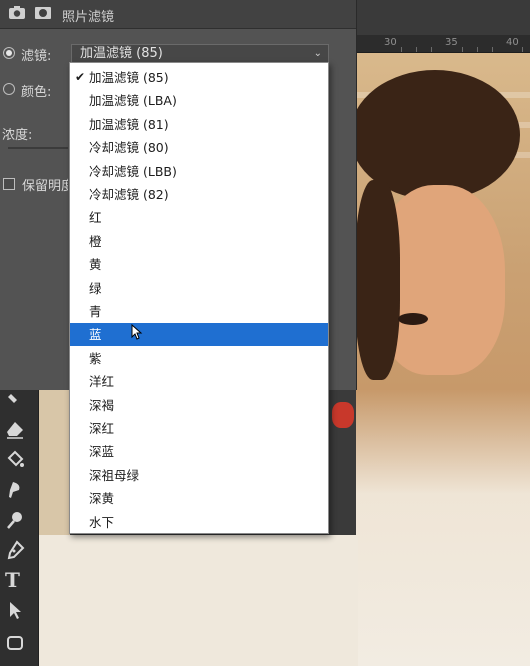 This screenshot has height=666, width=530. What do you see at coordinates (199, 100) in the screenshot?
I see `menu-item: 加温滤镜 (LBA)` at bounding box center [199, 100].